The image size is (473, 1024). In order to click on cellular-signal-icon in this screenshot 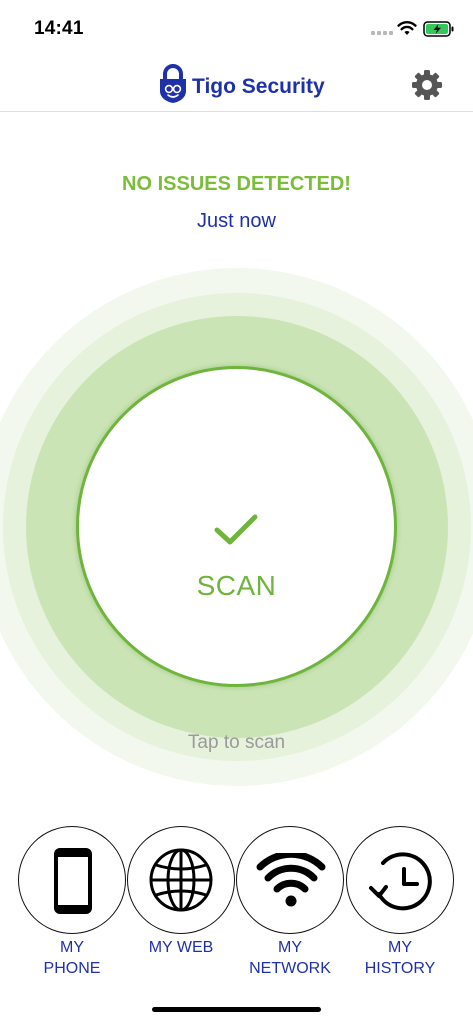, I will do `click(382, 33)`.